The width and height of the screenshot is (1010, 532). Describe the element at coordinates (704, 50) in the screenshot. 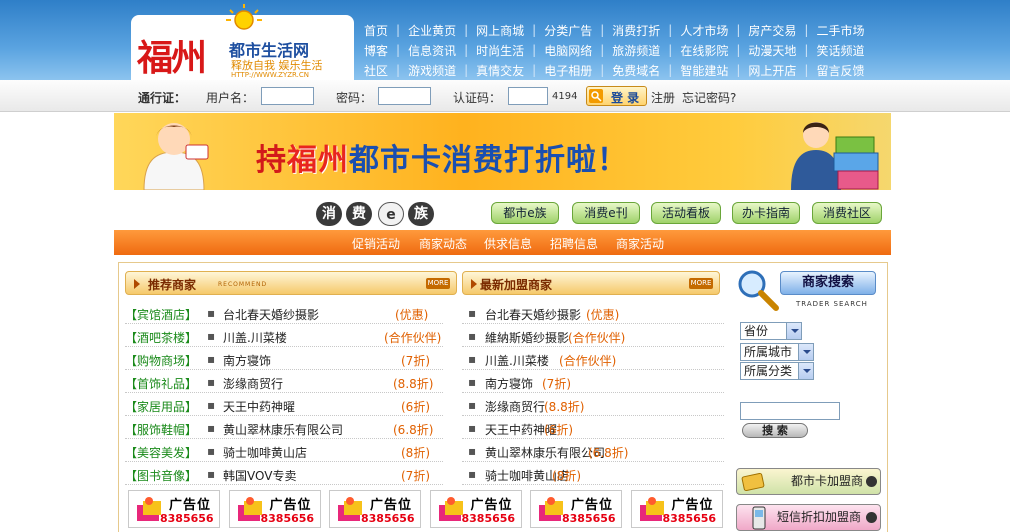

I see `nav-link: 在线影院` at that location.